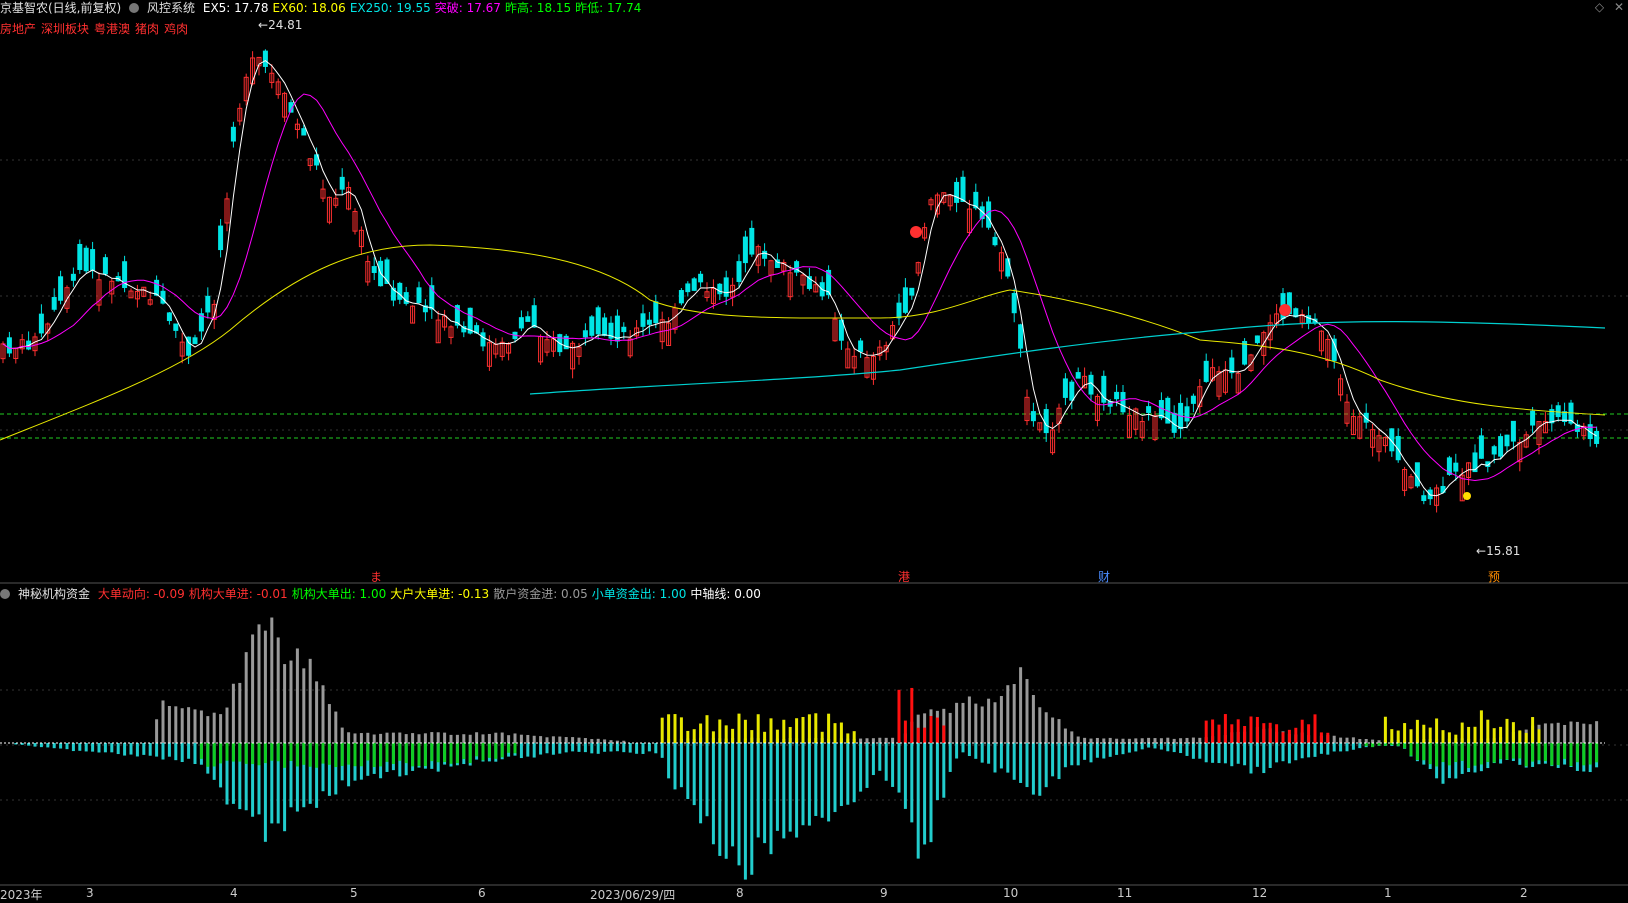 Image resolution: width=1628 pixels, height=903 pixels. I want to click on event-marker: 预, so click(1494, 576).